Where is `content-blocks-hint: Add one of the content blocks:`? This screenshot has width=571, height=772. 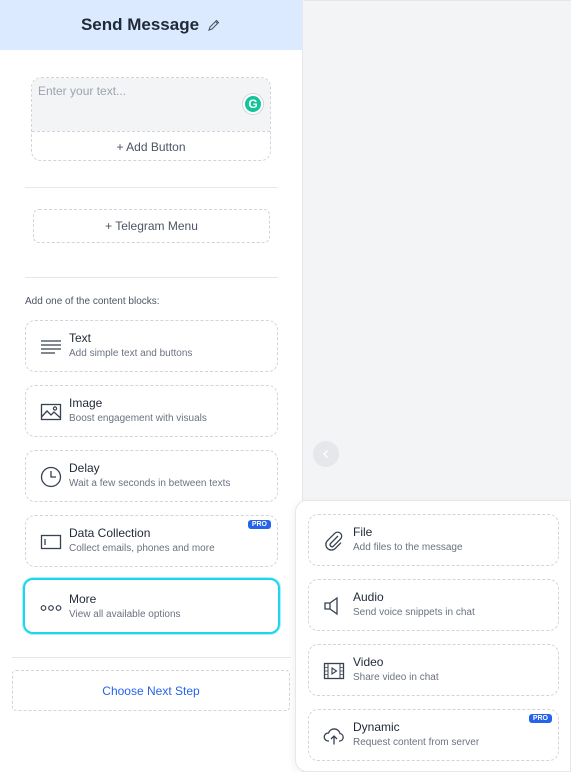 content-blocks-hint: Add one of the content blocks: is located at coordinates (92, 301).